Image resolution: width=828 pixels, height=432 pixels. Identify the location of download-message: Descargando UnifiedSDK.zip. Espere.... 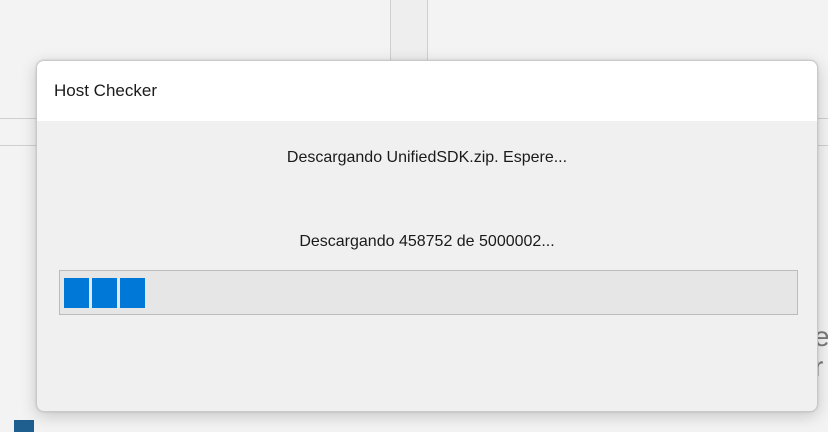
(427, 157).